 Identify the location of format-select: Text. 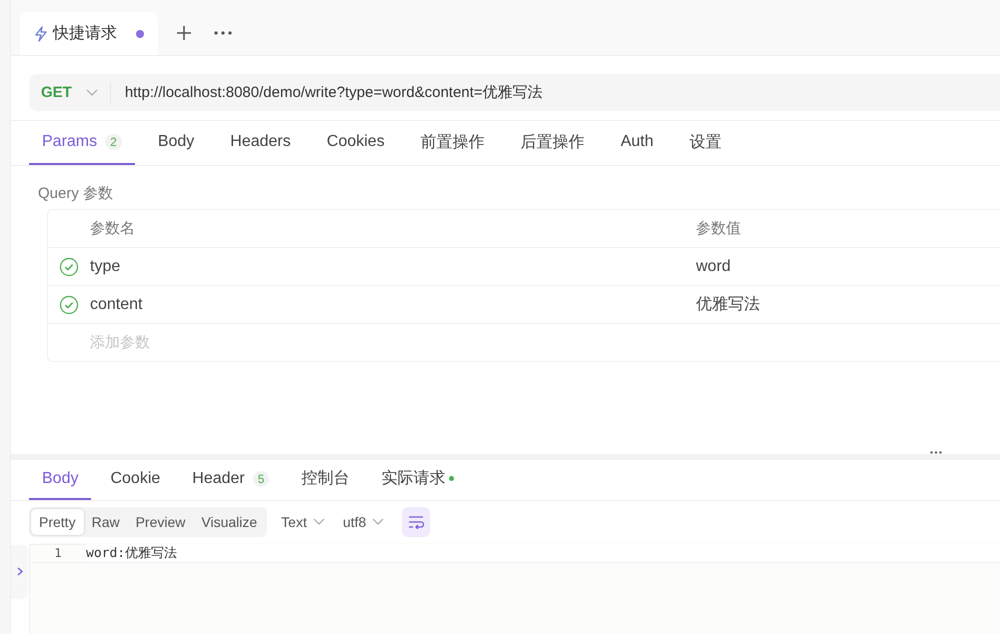
(303, 522).